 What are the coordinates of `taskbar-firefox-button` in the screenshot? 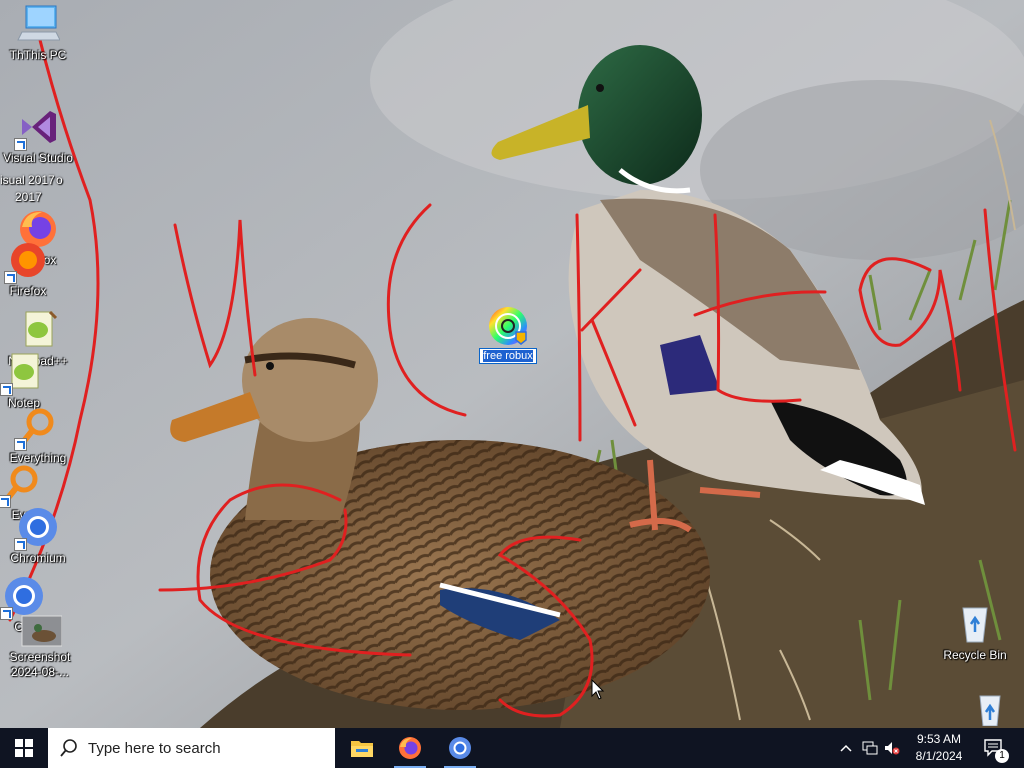 It's located at (410, 748).